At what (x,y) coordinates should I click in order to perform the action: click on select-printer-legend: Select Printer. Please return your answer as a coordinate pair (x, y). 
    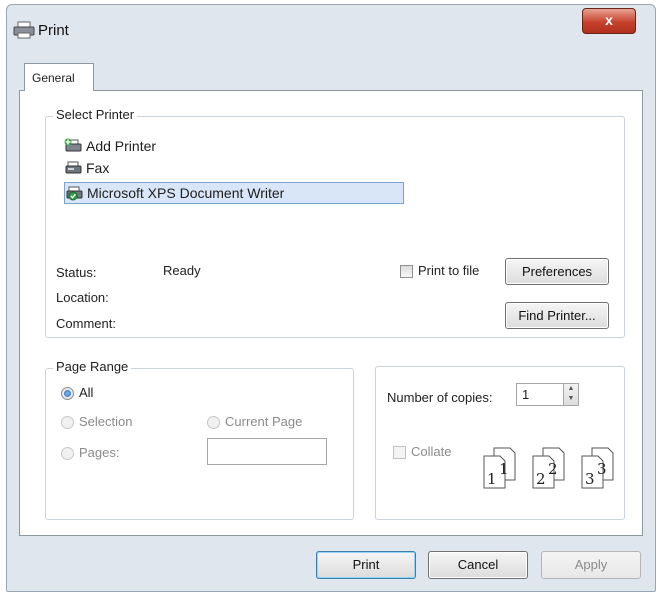
    Looking at the image, I should click on (95, 114).